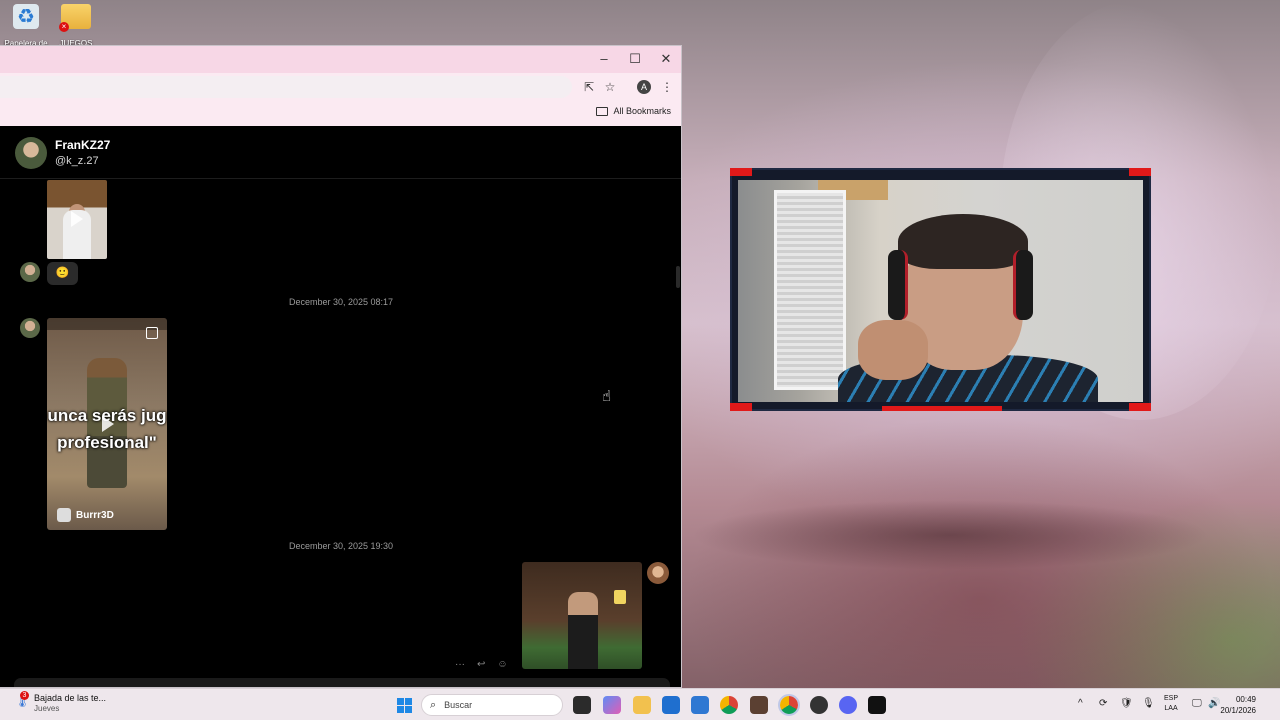  Describe the element at coordinates (24, 695) in the screenshot. I see `notification-badge: 3` at that location.